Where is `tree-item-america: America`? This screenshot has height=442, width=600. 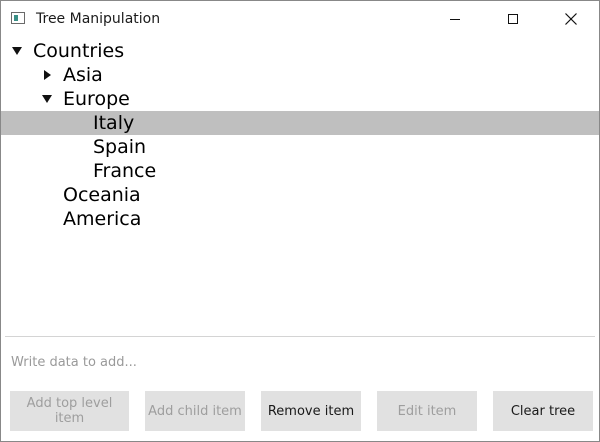
tree-item-america: America is located at coordinates (300, 219).